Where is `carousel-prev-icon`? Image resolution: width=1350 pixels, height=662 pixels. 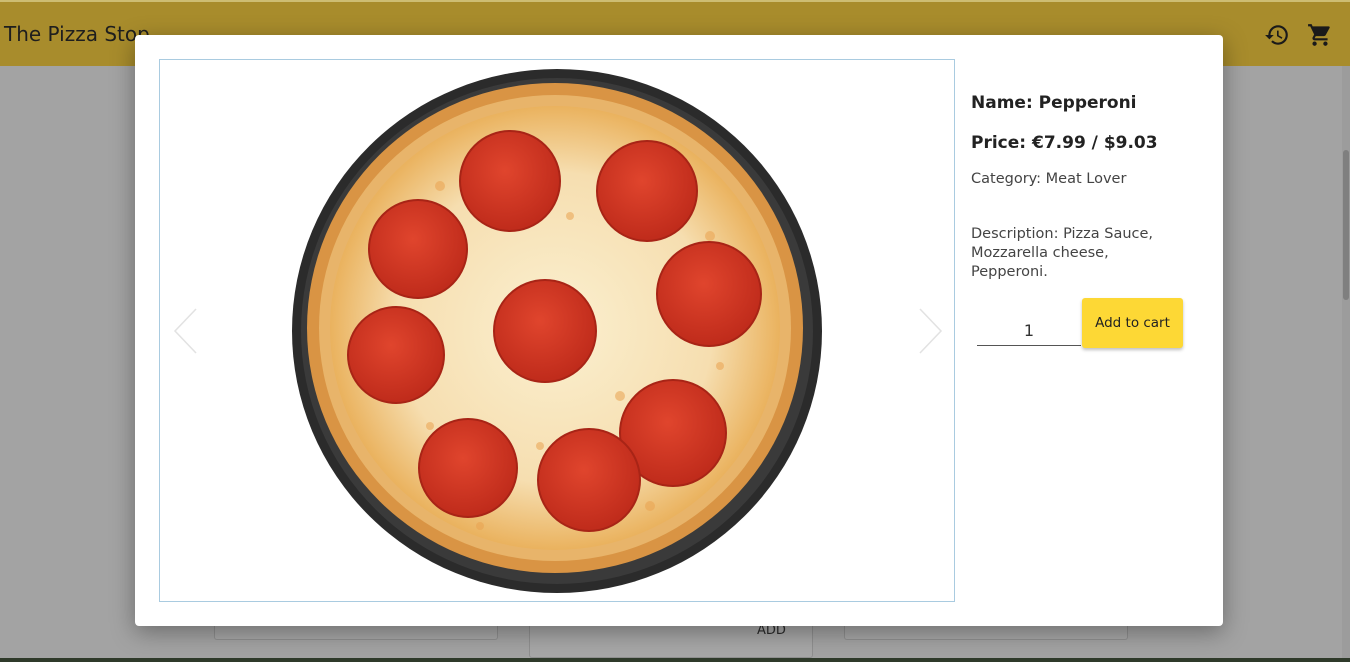 carousel-prev-icon is located at coordinates (187, 331).